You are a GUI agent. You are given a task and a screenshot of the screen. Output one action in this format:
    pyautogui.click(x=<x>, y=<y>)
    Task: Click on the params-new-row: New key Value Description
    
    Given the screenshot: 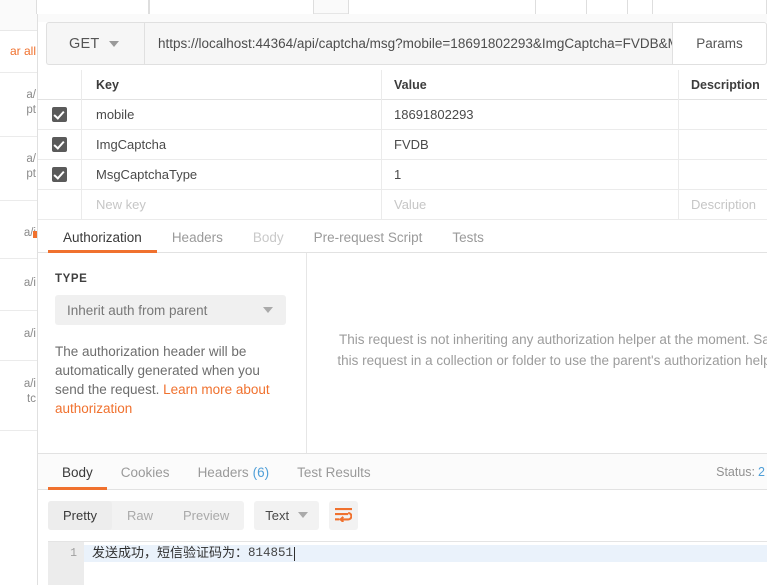 What is the action you would take?
    pyautogui.click(x=402, y=204)
    